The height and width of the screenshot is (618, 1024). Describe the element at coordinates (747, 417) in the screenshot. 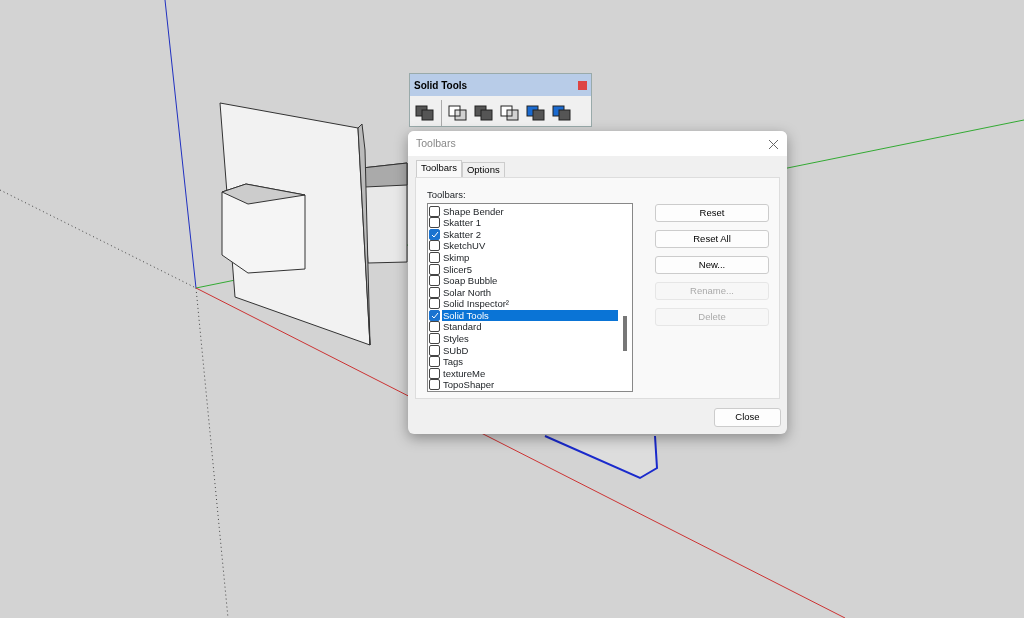

I see `close-button: Close` at that location.